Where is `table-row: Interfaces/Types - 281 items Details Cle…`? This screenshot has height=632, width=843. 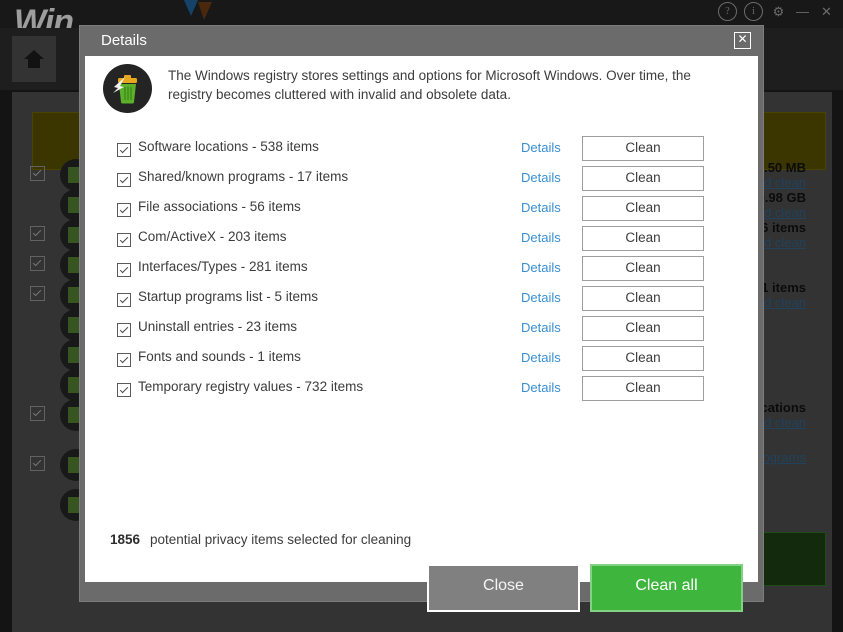 table-row: Interfaces/Types - 281 items Details Cle… is located at coordinates (421, 271).